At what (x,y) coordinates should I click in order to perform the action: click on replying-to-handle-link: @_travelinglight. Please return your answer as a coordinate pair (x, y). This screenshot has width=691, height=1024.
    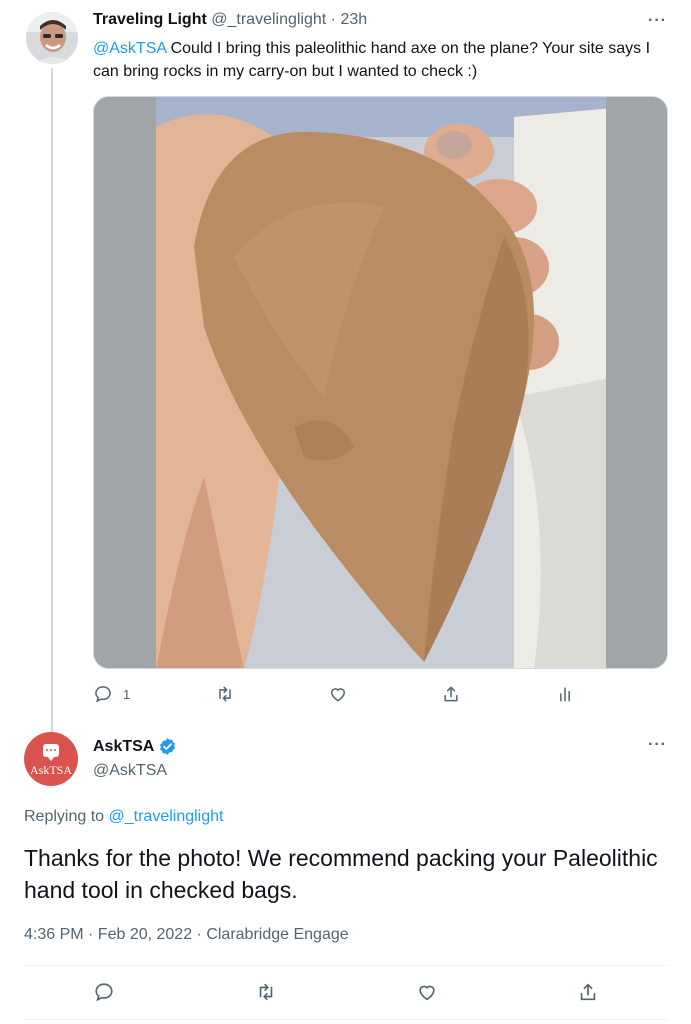
    Looking at the image, I should click on (166, 816).